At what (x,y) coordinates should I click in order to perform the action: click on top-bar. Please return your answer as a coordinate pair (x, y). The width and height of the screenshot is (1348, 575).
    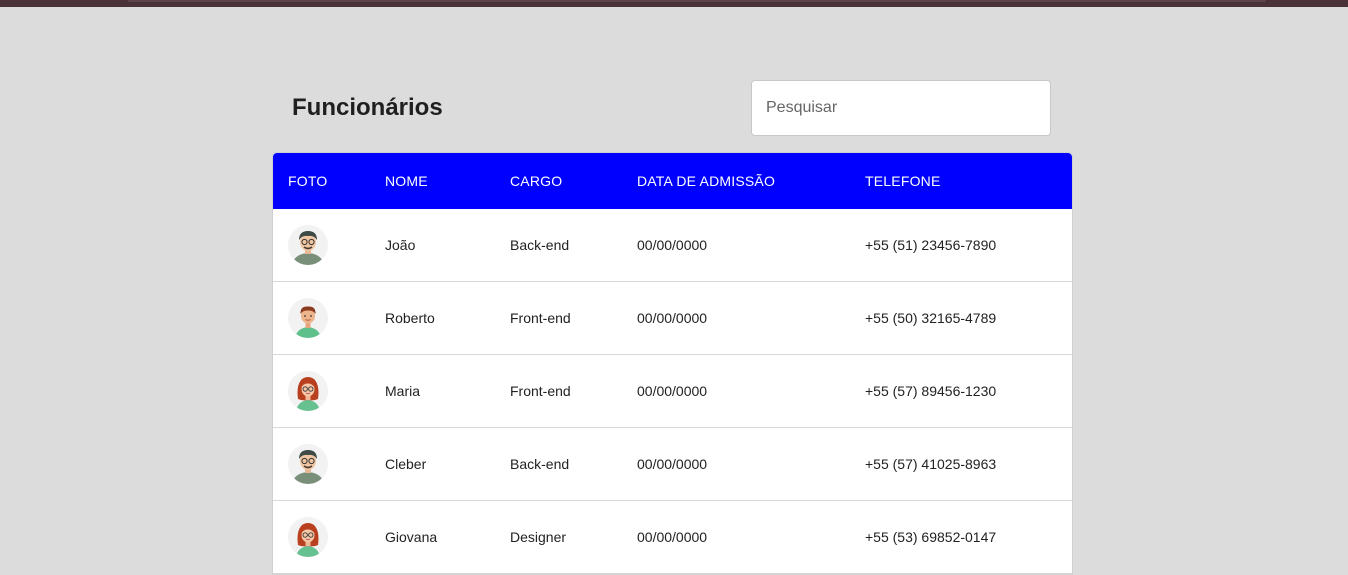
    Looking at the image, I should click on (674, 3).